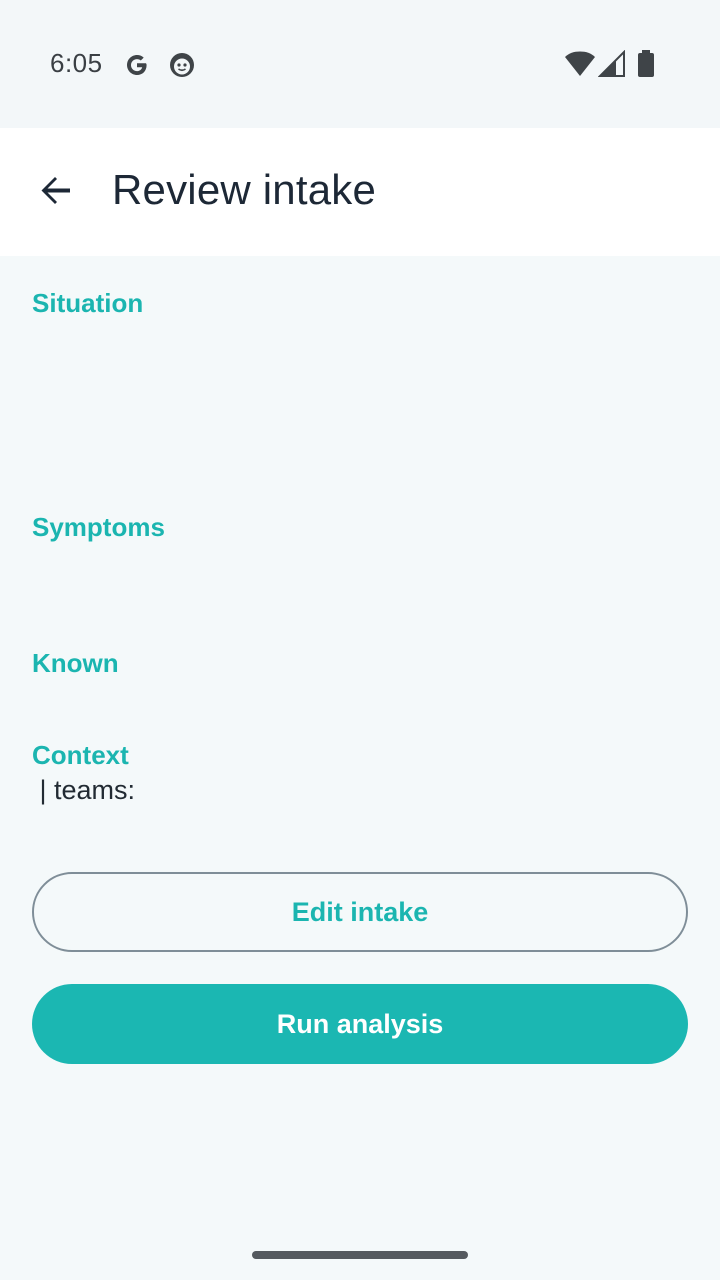 This screenshot has height=1280, width=720. I want to click on context-label: Context, so click(80, 755).